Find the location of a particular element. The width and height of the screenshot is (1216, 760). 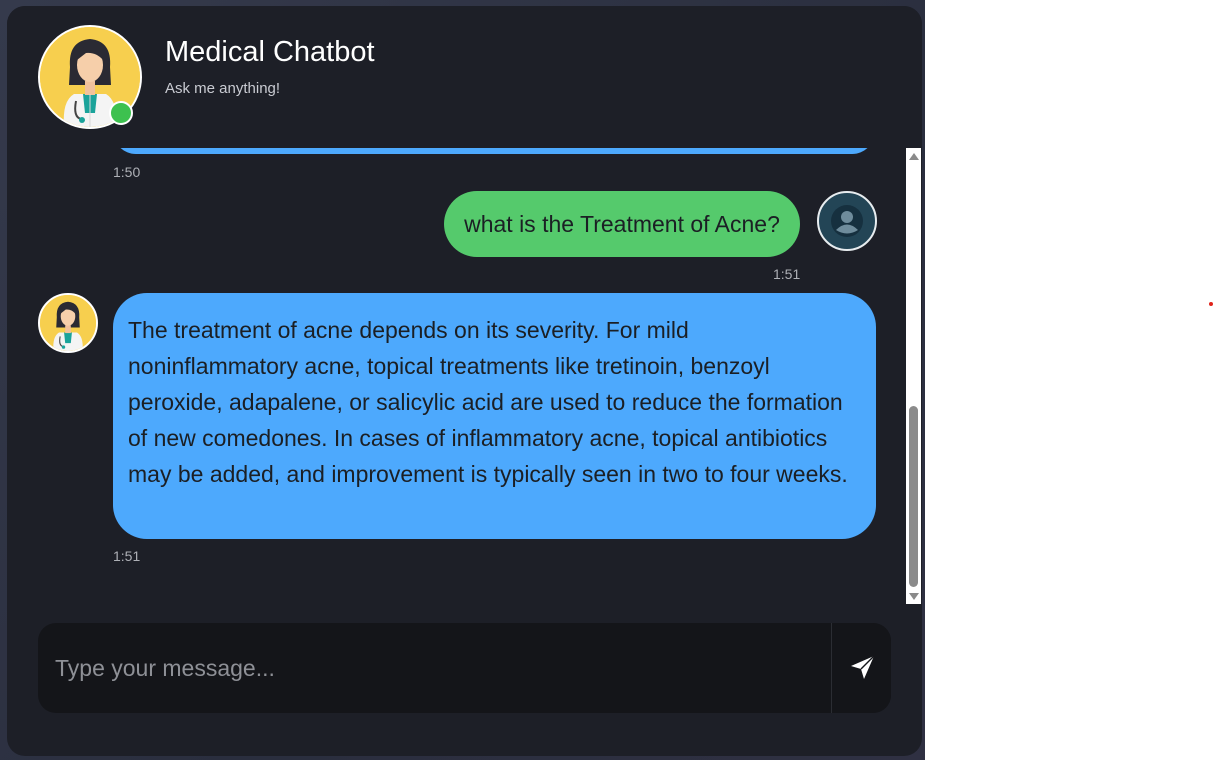

message-composer is located at coordinates (464, 668).